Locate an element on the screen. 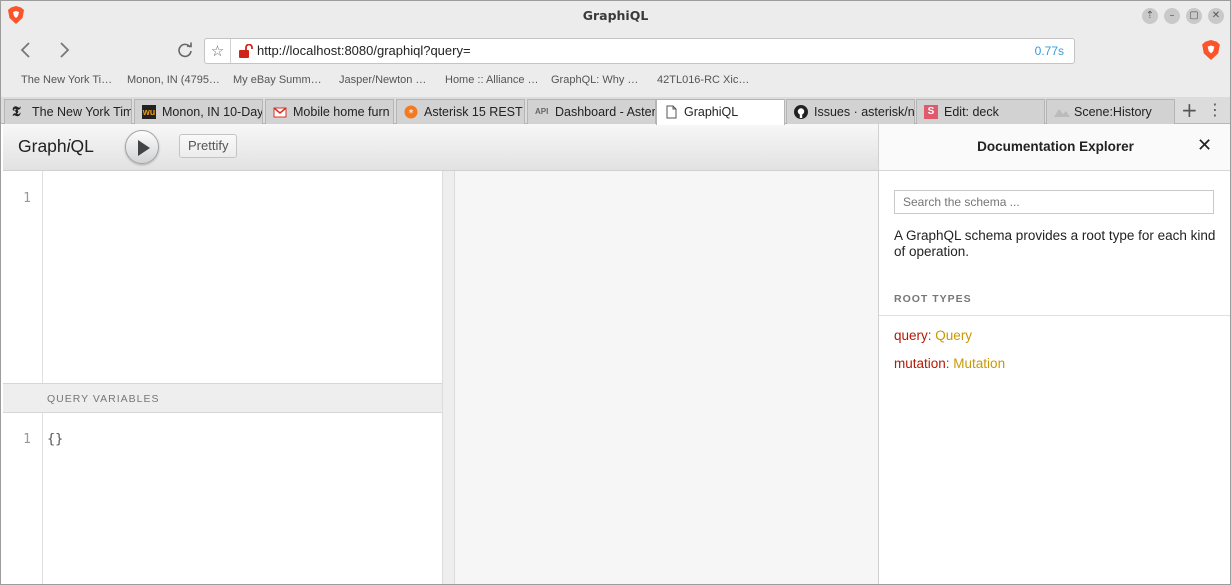  brave-shield-icon is located at coordinates (1211, 52).